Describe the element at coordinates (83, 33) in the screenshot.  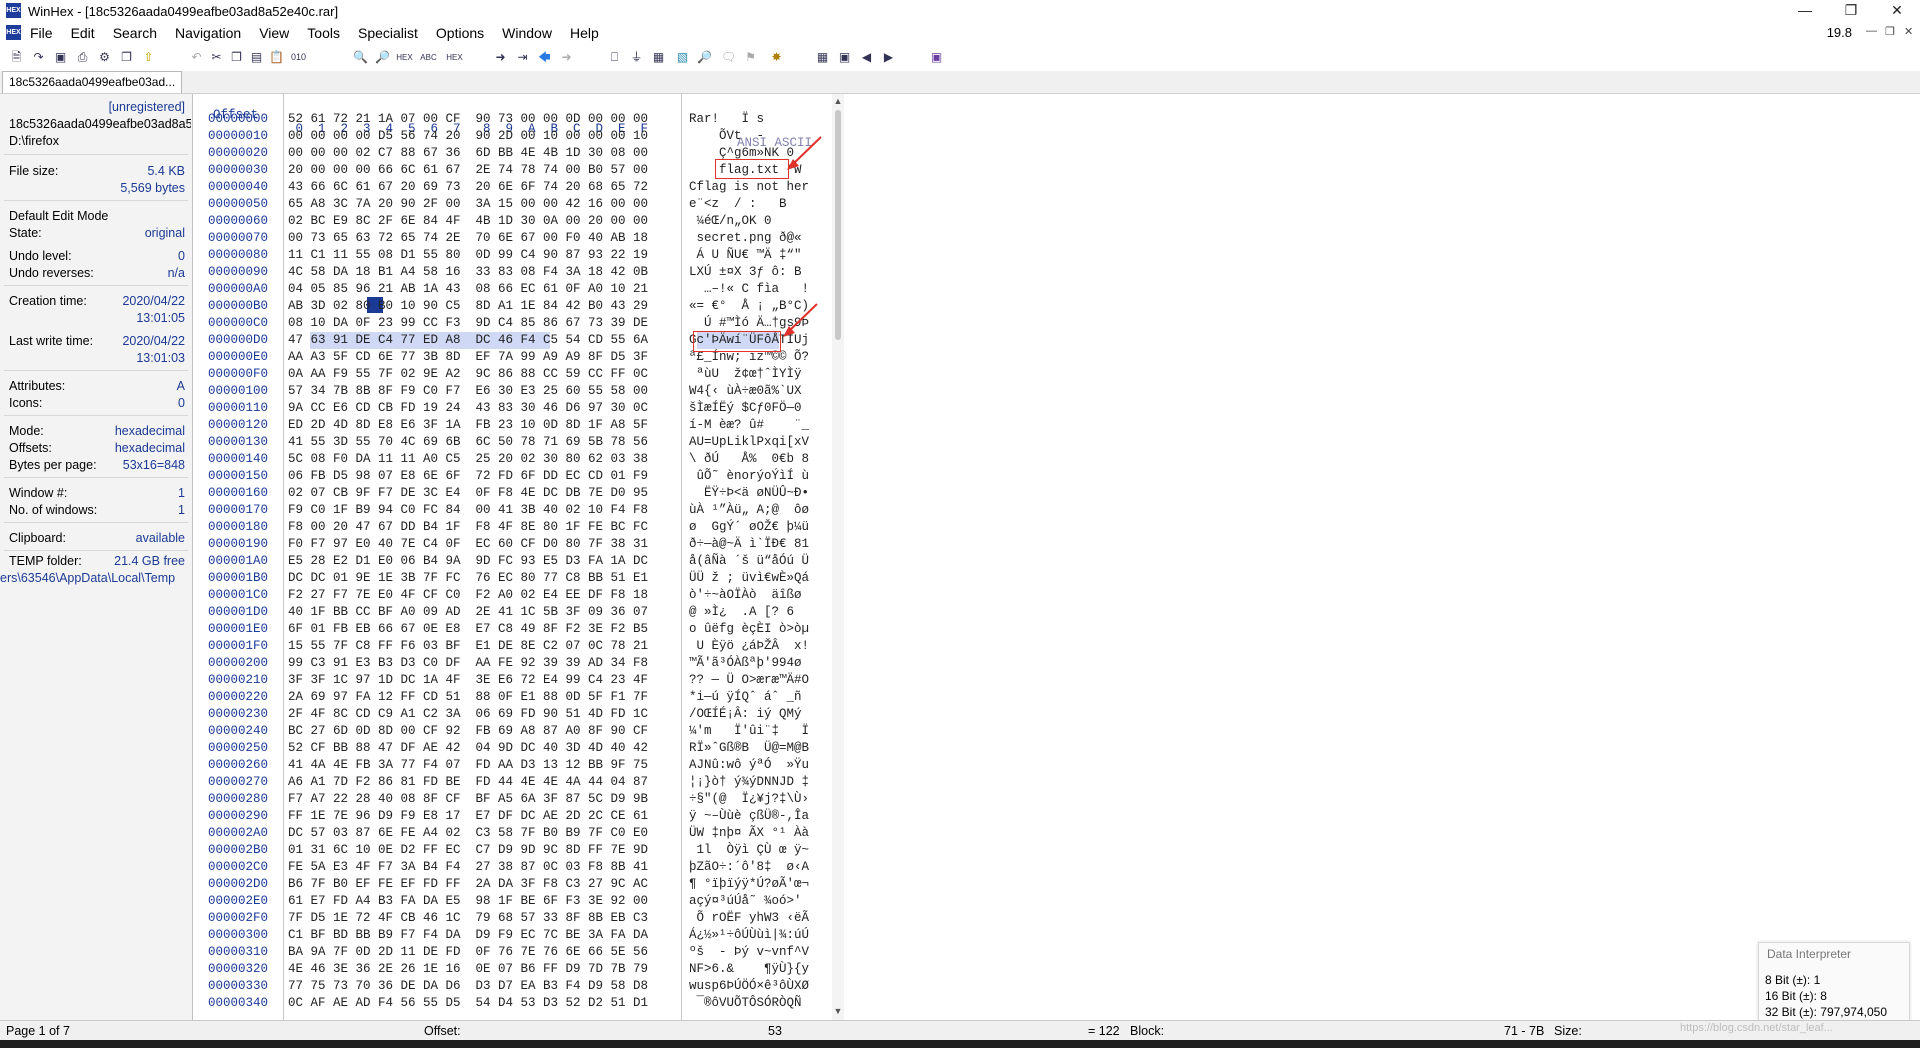
I see `menu-edit: Edit` at that location.